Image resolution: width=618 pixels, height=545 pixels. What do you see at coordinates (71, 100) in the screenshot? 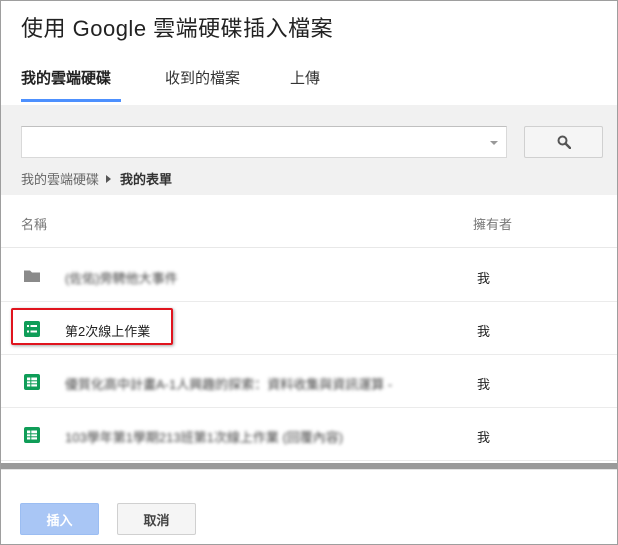
I see `active-tab-indicator` at bounding box center [71, 100].